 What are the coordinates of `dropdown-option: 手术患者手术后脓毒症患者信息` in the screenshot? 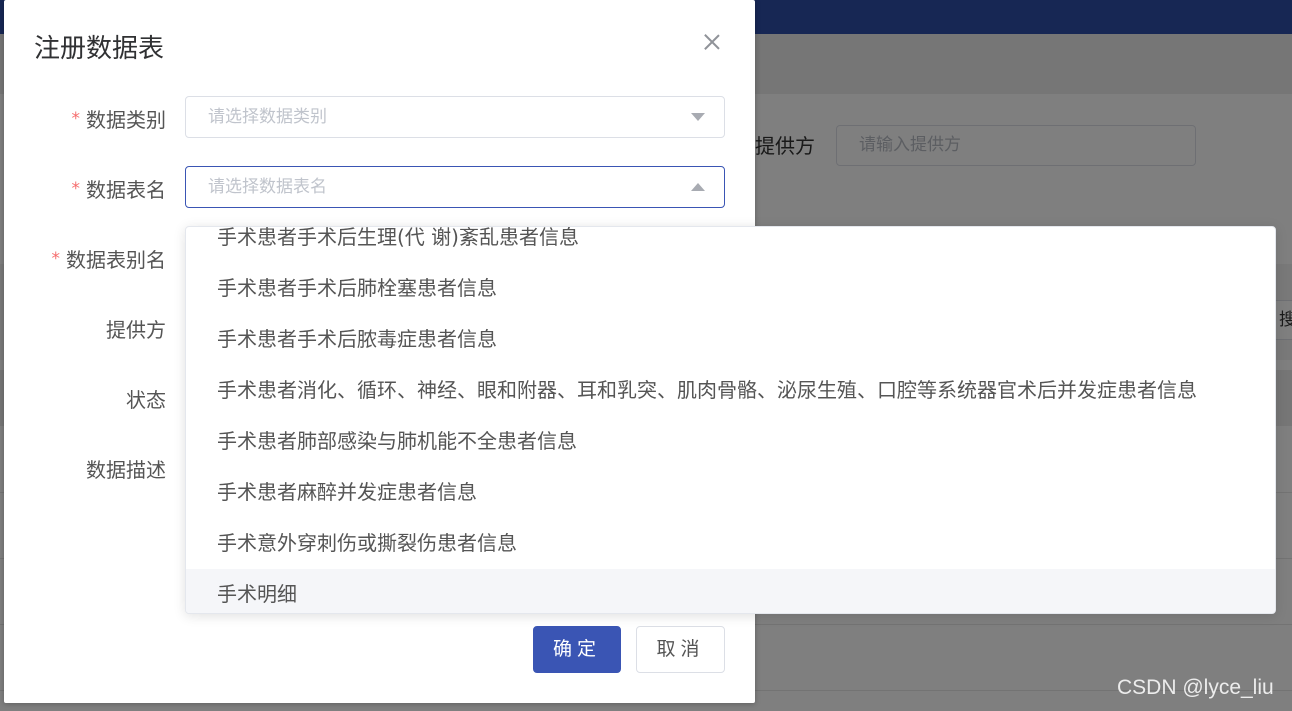 It's located at (730, 339).